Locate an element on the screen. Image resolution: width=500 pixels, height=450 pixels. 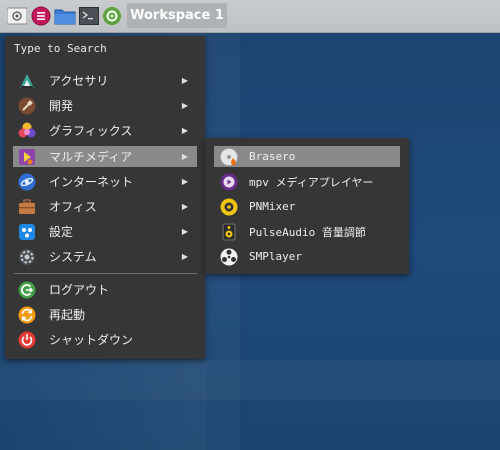
submenu-item-smplayer: SMPlayer is located at coordinates (307, 256).